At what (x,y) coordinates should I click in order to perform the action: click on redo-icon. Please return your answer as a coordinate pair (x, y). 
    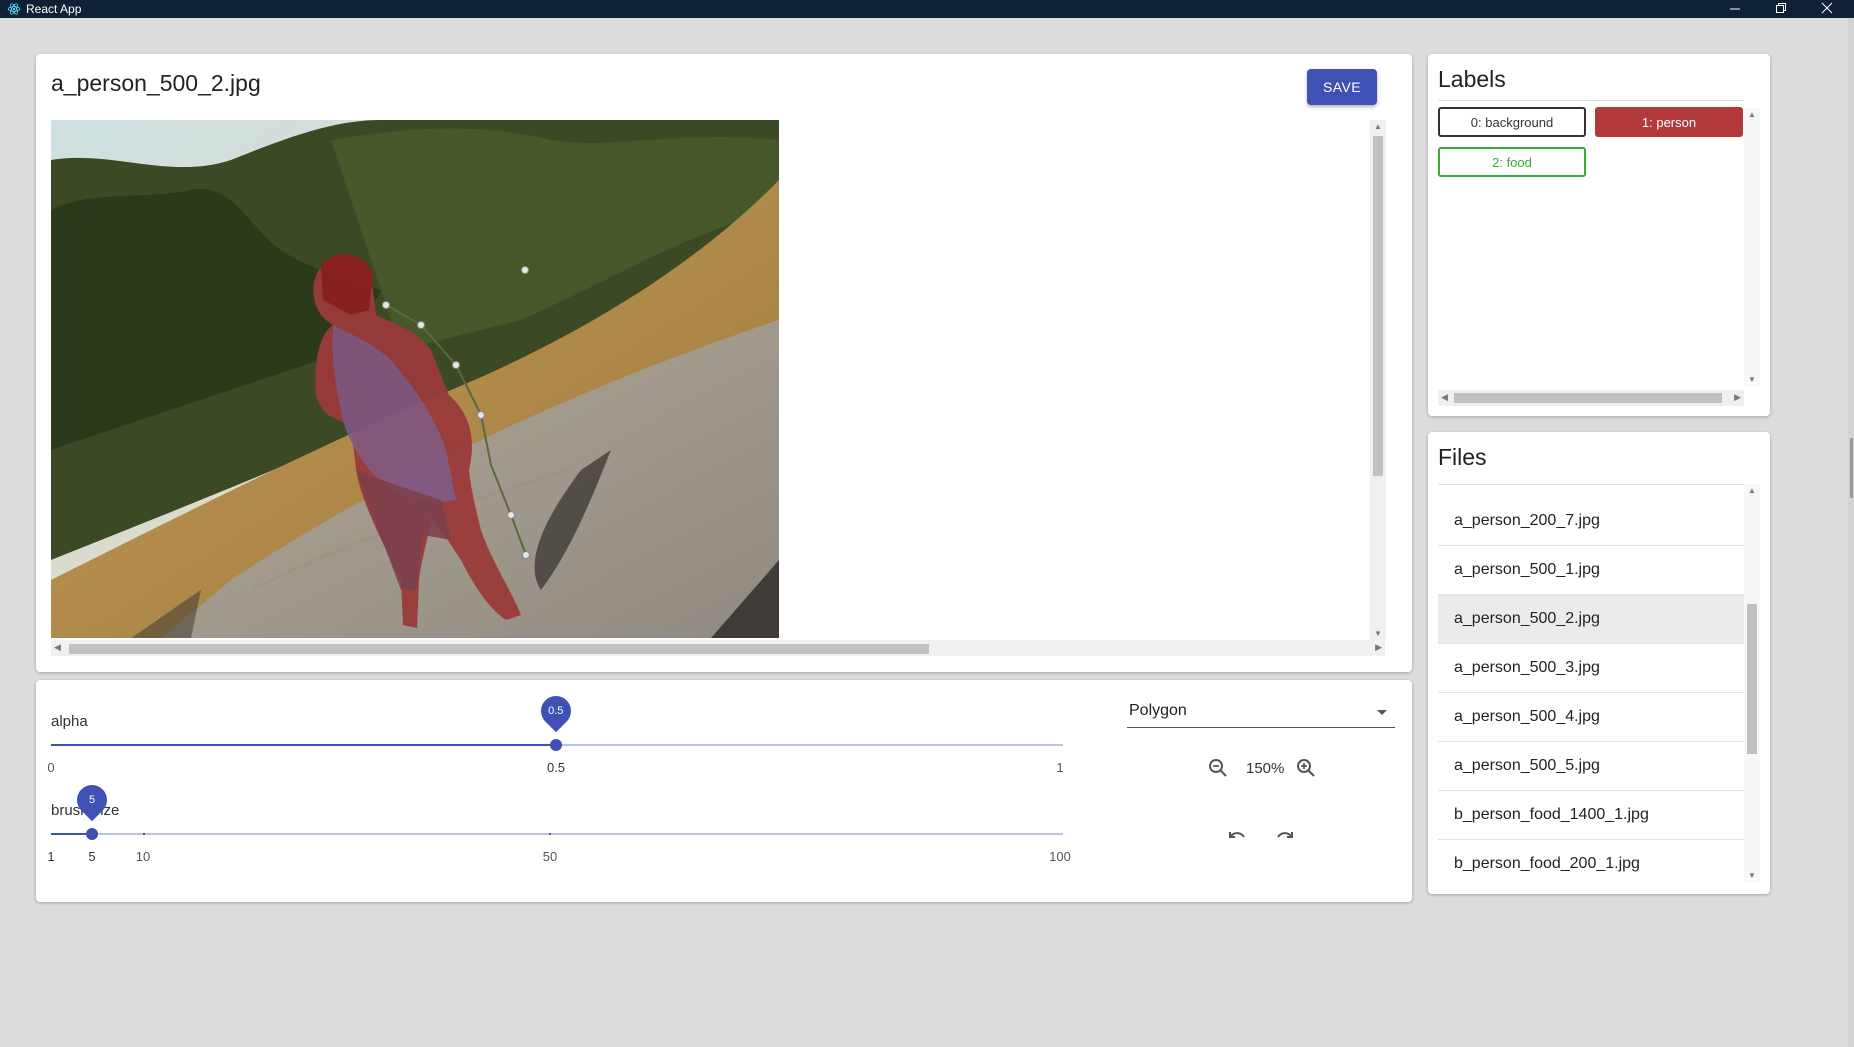
    Looking at the image, I should click on (1285, 838).